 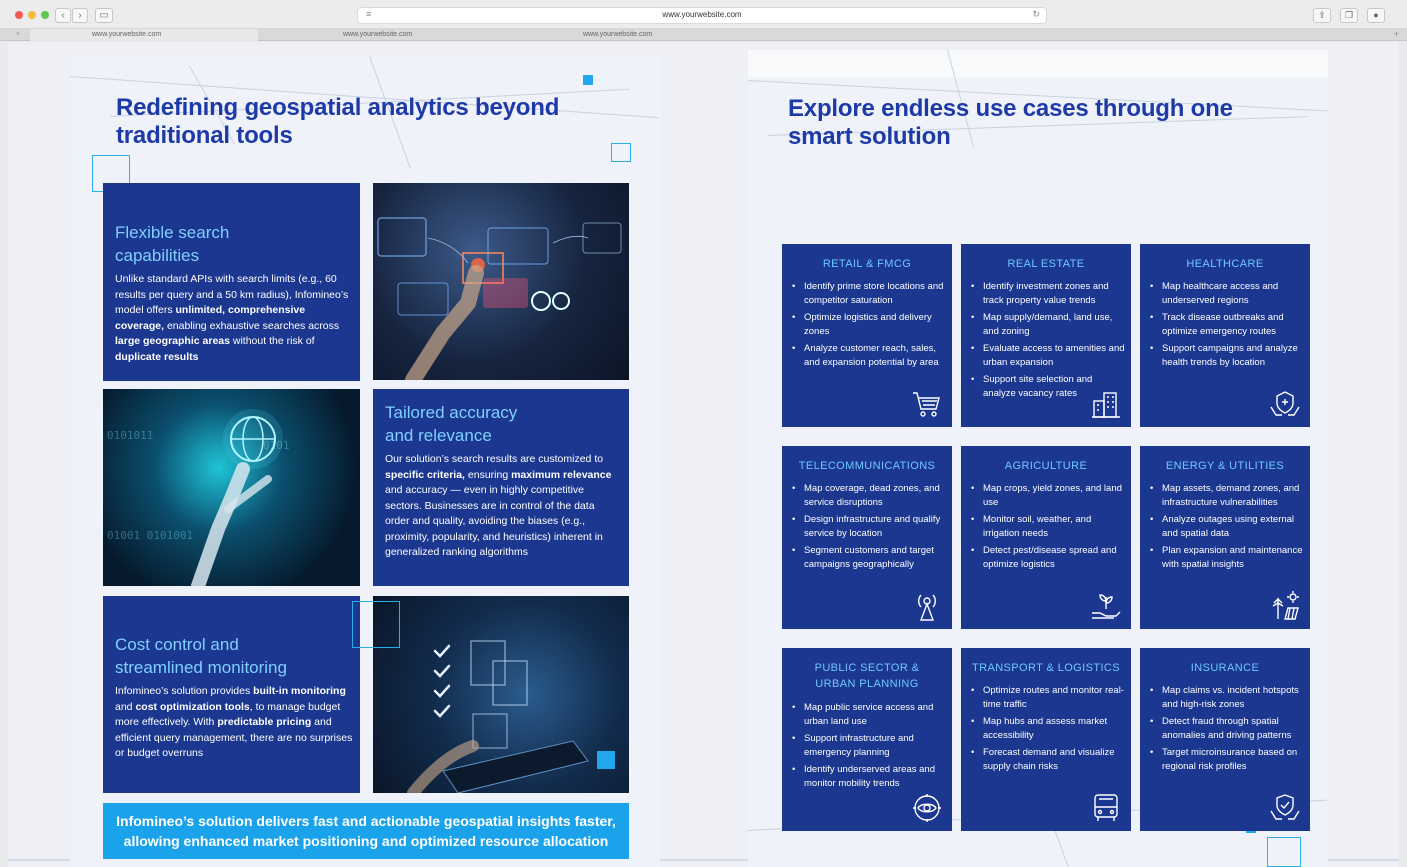 I want to click on tab-2: www.yourwebsite.com, so click(x=378, y=35).